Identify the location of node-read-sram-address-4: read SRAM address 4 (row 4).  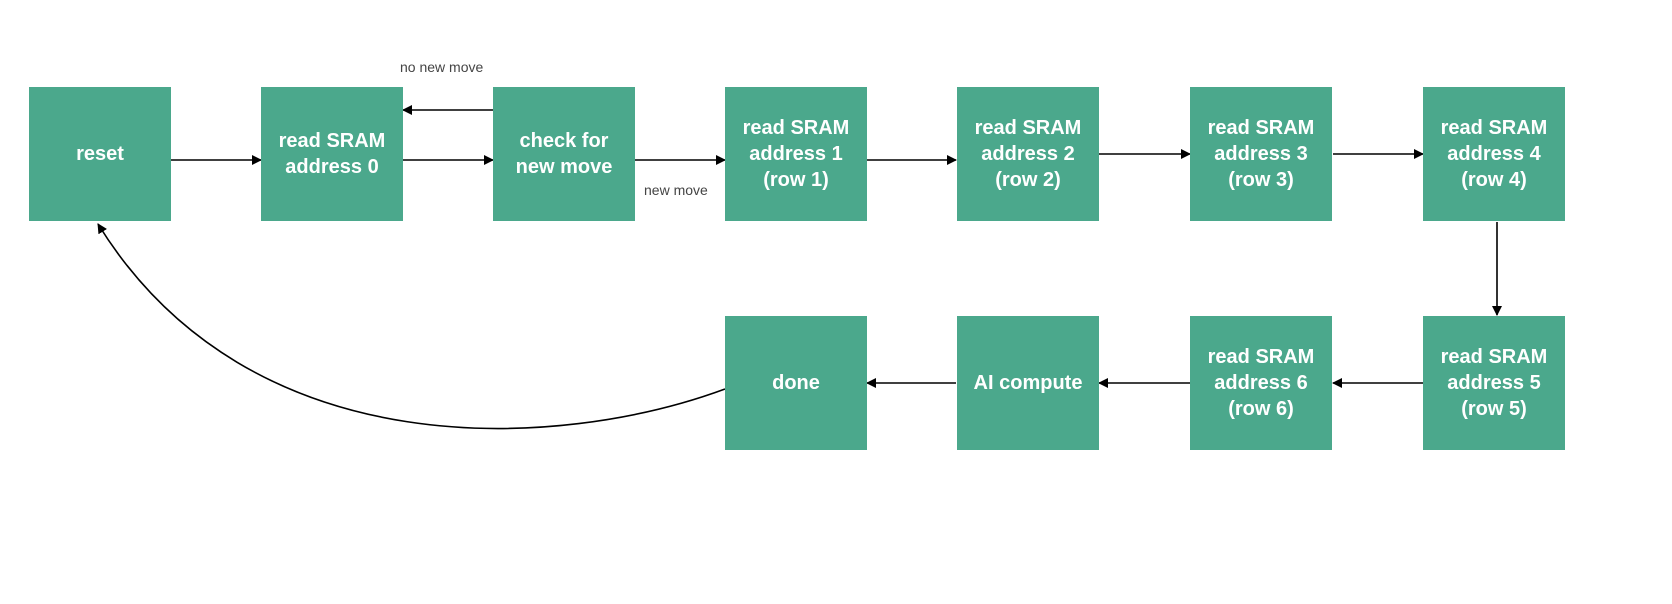
(1494, 154).